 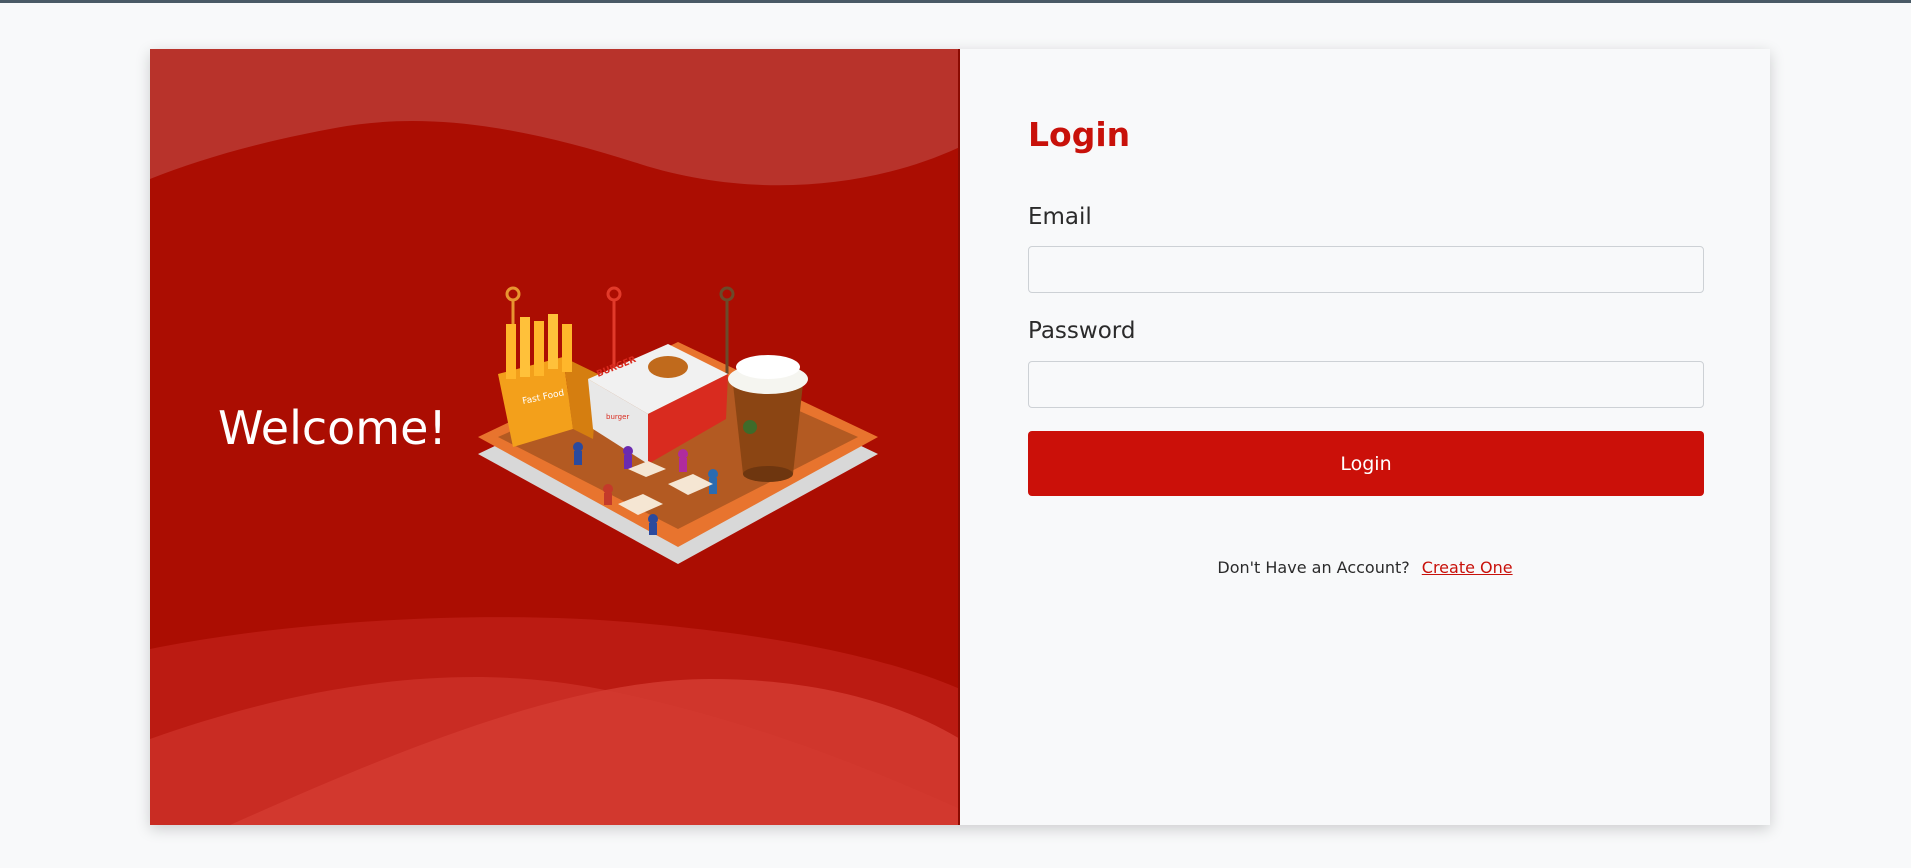 What do you see at coordinates (1082, 331) in the screenshot?
I see `password-label: Password` at bounding box center [1082, 331].